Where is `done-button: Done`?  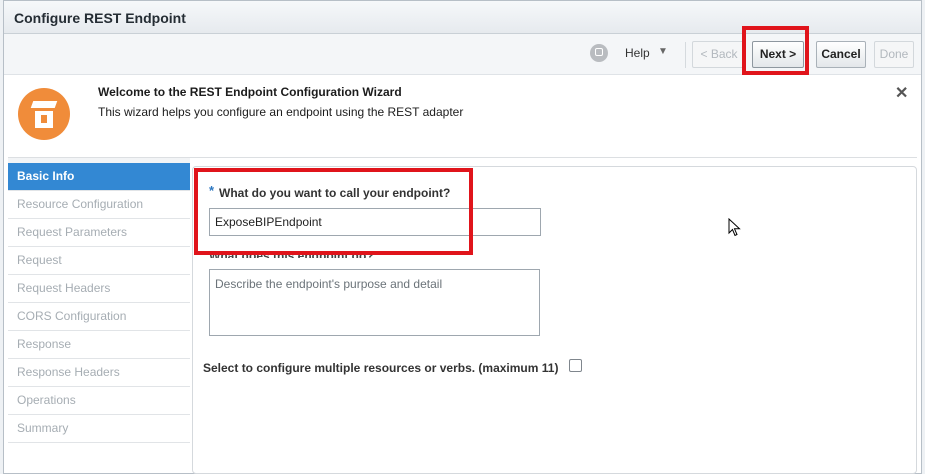
done-button: Done is located at coordinates (894, 54).